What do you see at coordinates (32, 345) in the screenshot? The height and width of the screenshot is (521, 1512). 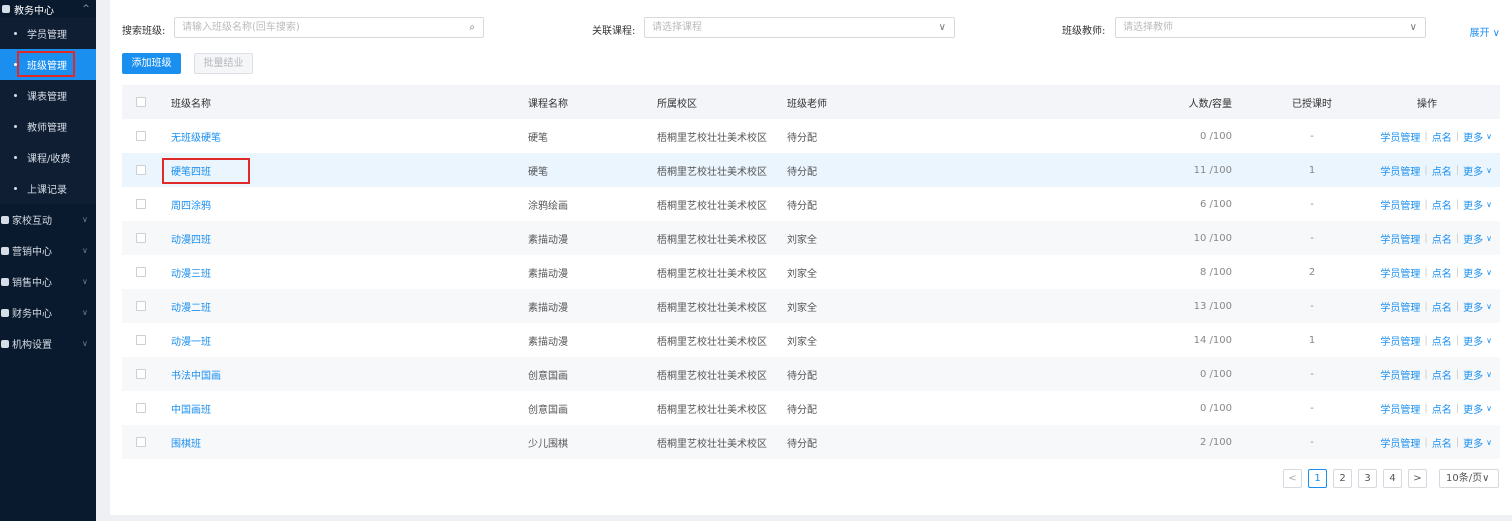 I see `sidebar-group-label: 机构设置` at bounding box center [32, 345].